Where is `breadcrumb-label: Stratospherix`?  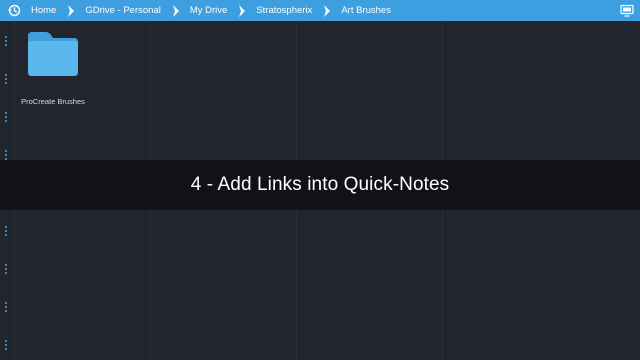
breadcrumb-label: Stratospherix is located at coordinates (284, 10).